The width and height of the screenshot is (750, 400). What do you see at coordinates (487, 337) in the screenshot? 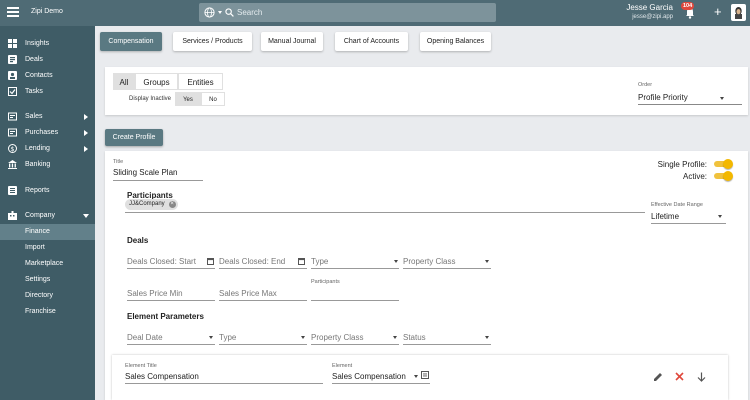
I see `status-dropdown-icon` at bounding box center [487, 337].